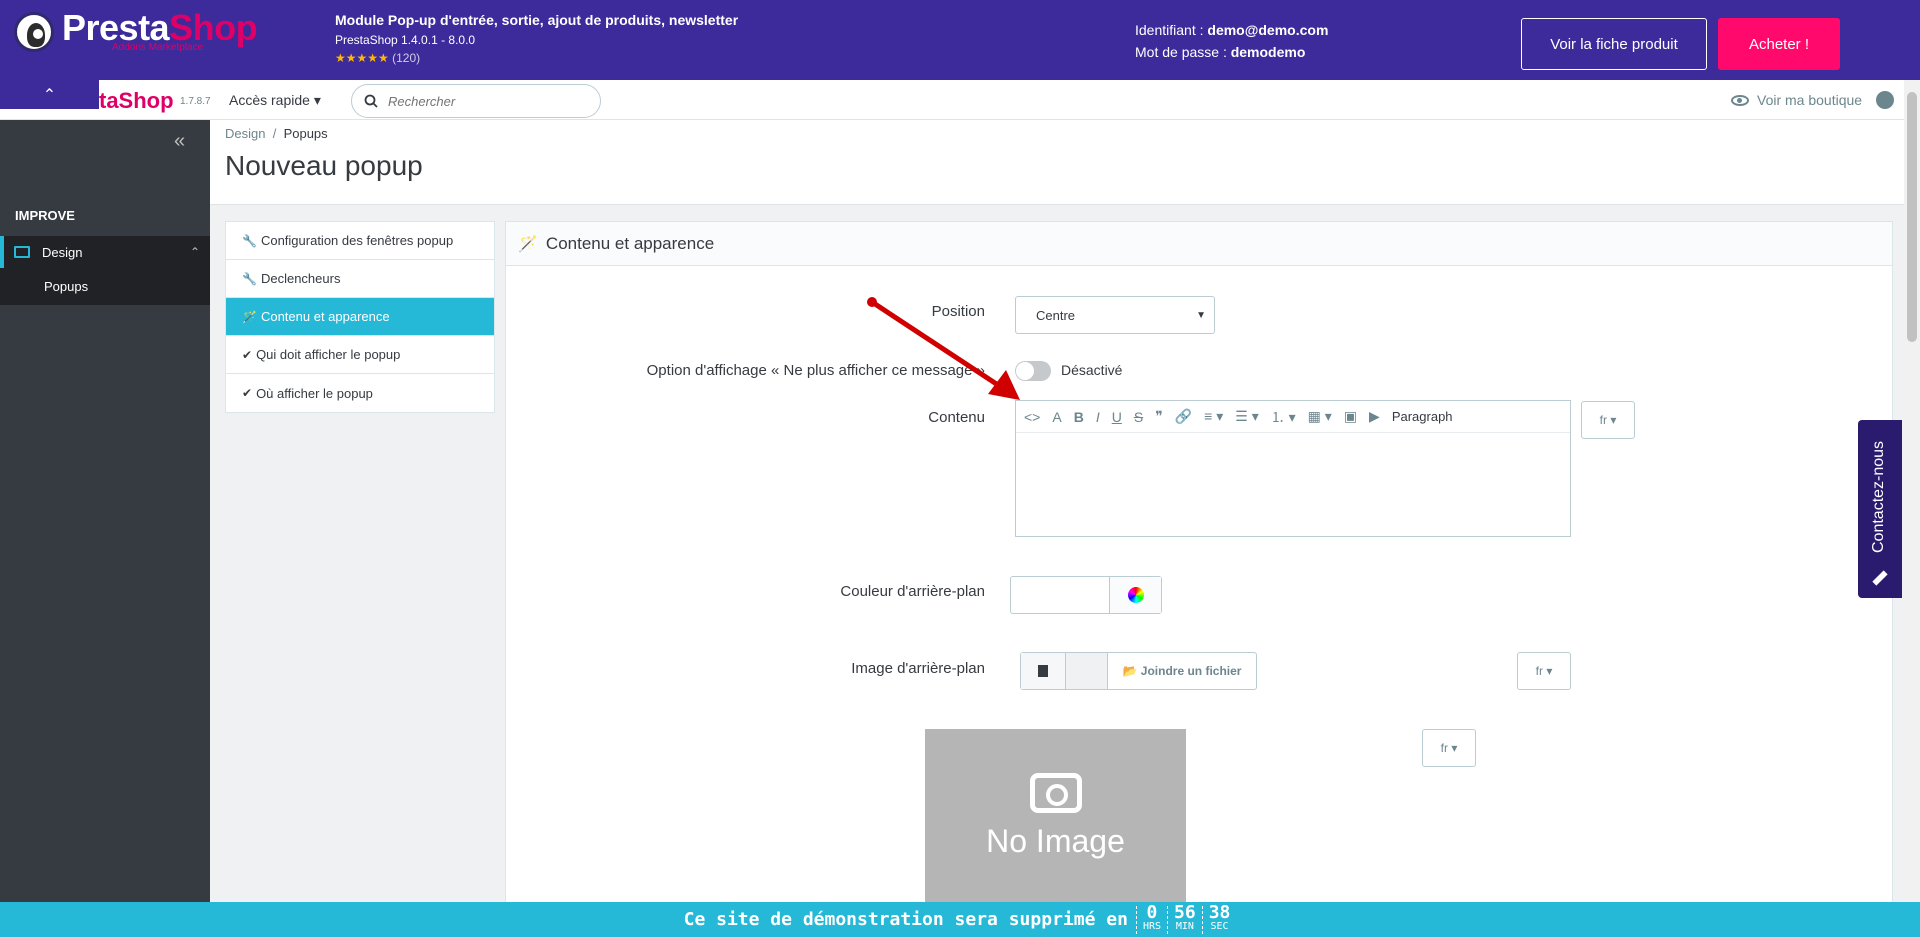 Image resolution: width=1920 pixels, height=937 pixels. I want to click on sidebar-collapse-icon: «, so click(179, 141).